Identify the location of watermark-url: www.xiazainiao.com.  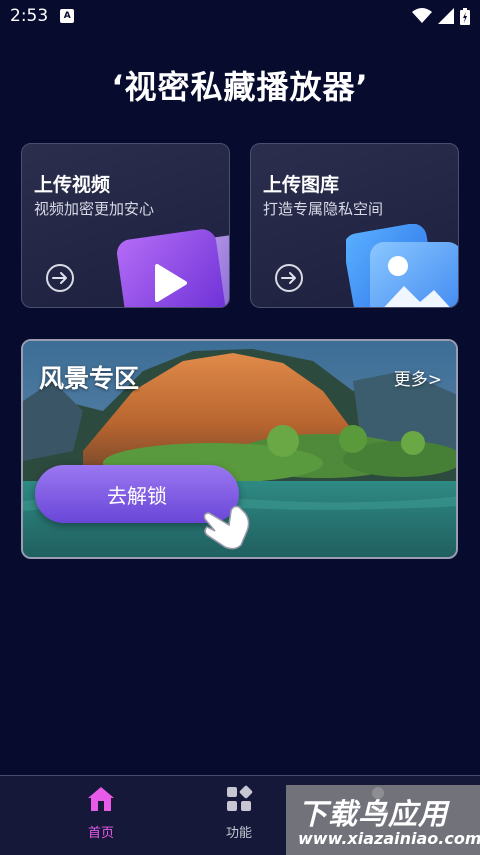
(389, 838).